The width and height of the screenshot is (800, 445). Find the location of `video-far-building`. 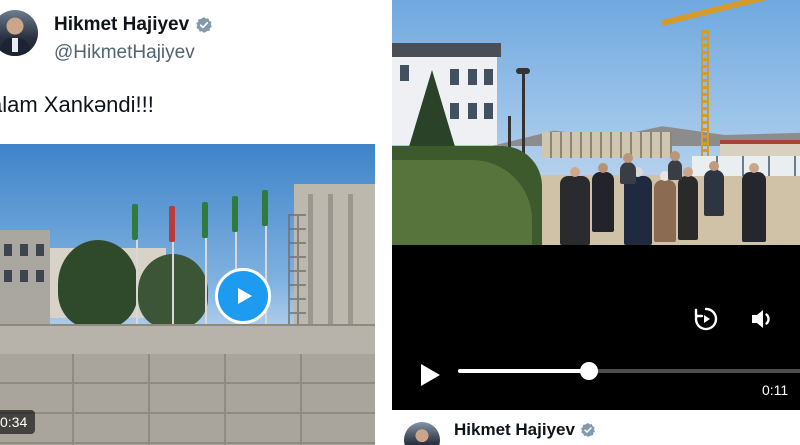

video-far-building is located at coordinates (607, 145).